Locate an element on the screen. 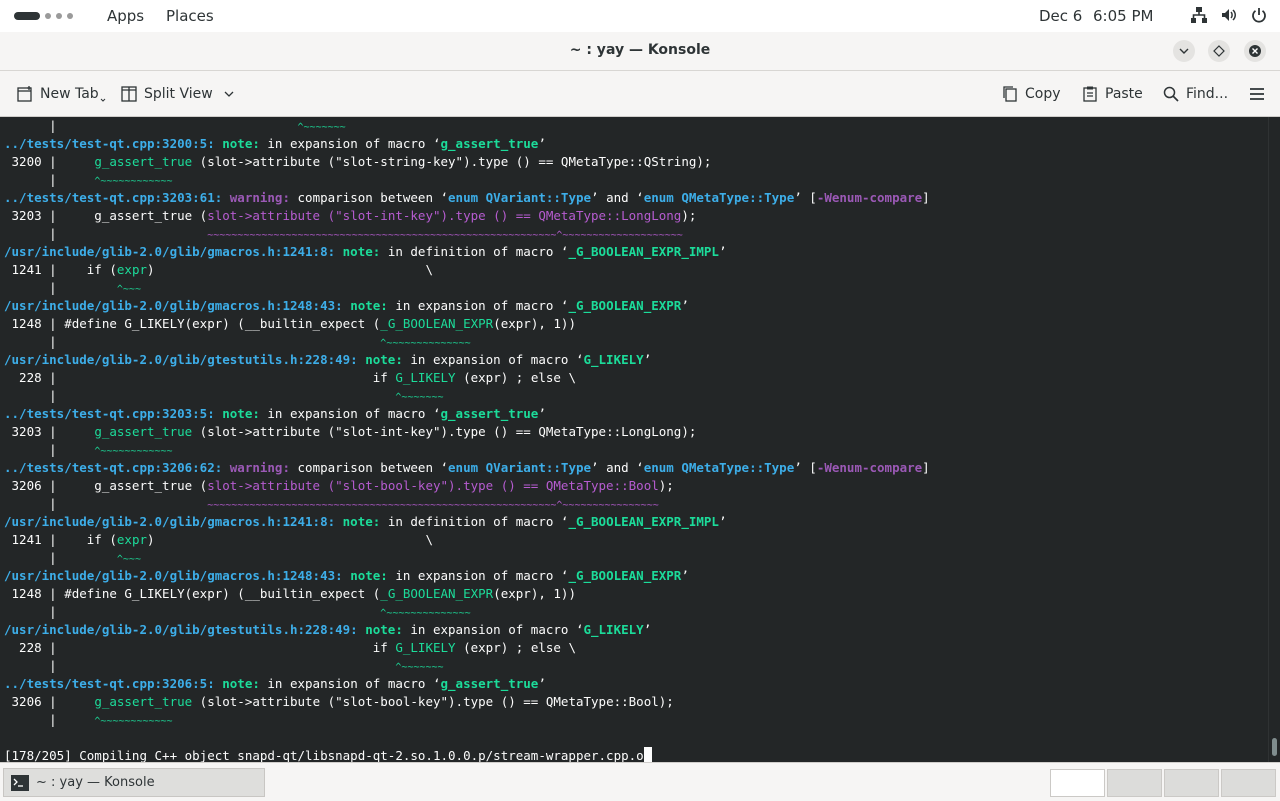 The image size is (1280, 801). terminal-text-segment: 3200 | is located at coordinates (49, 161).